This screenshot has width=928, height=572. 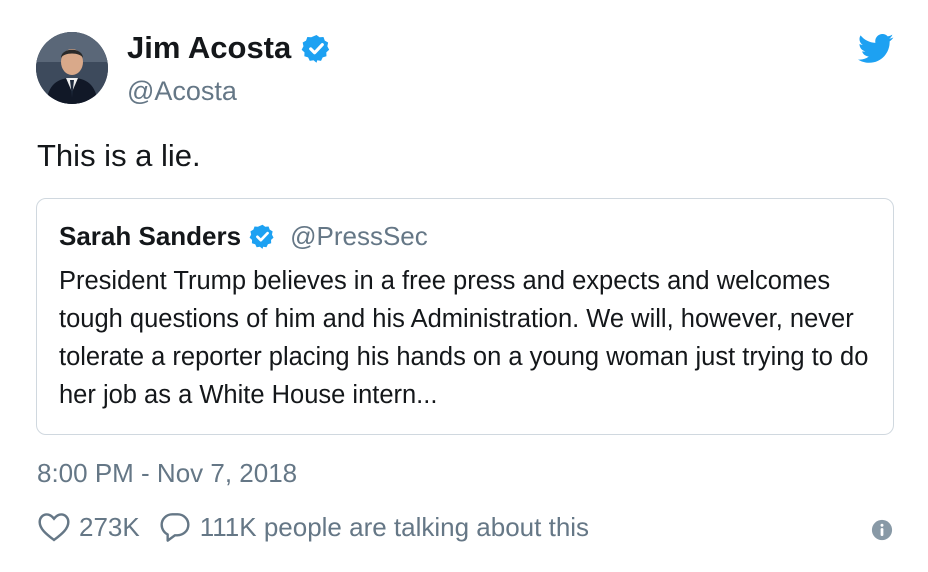 I want to click on author-avatar, so click(x=72, y=68).